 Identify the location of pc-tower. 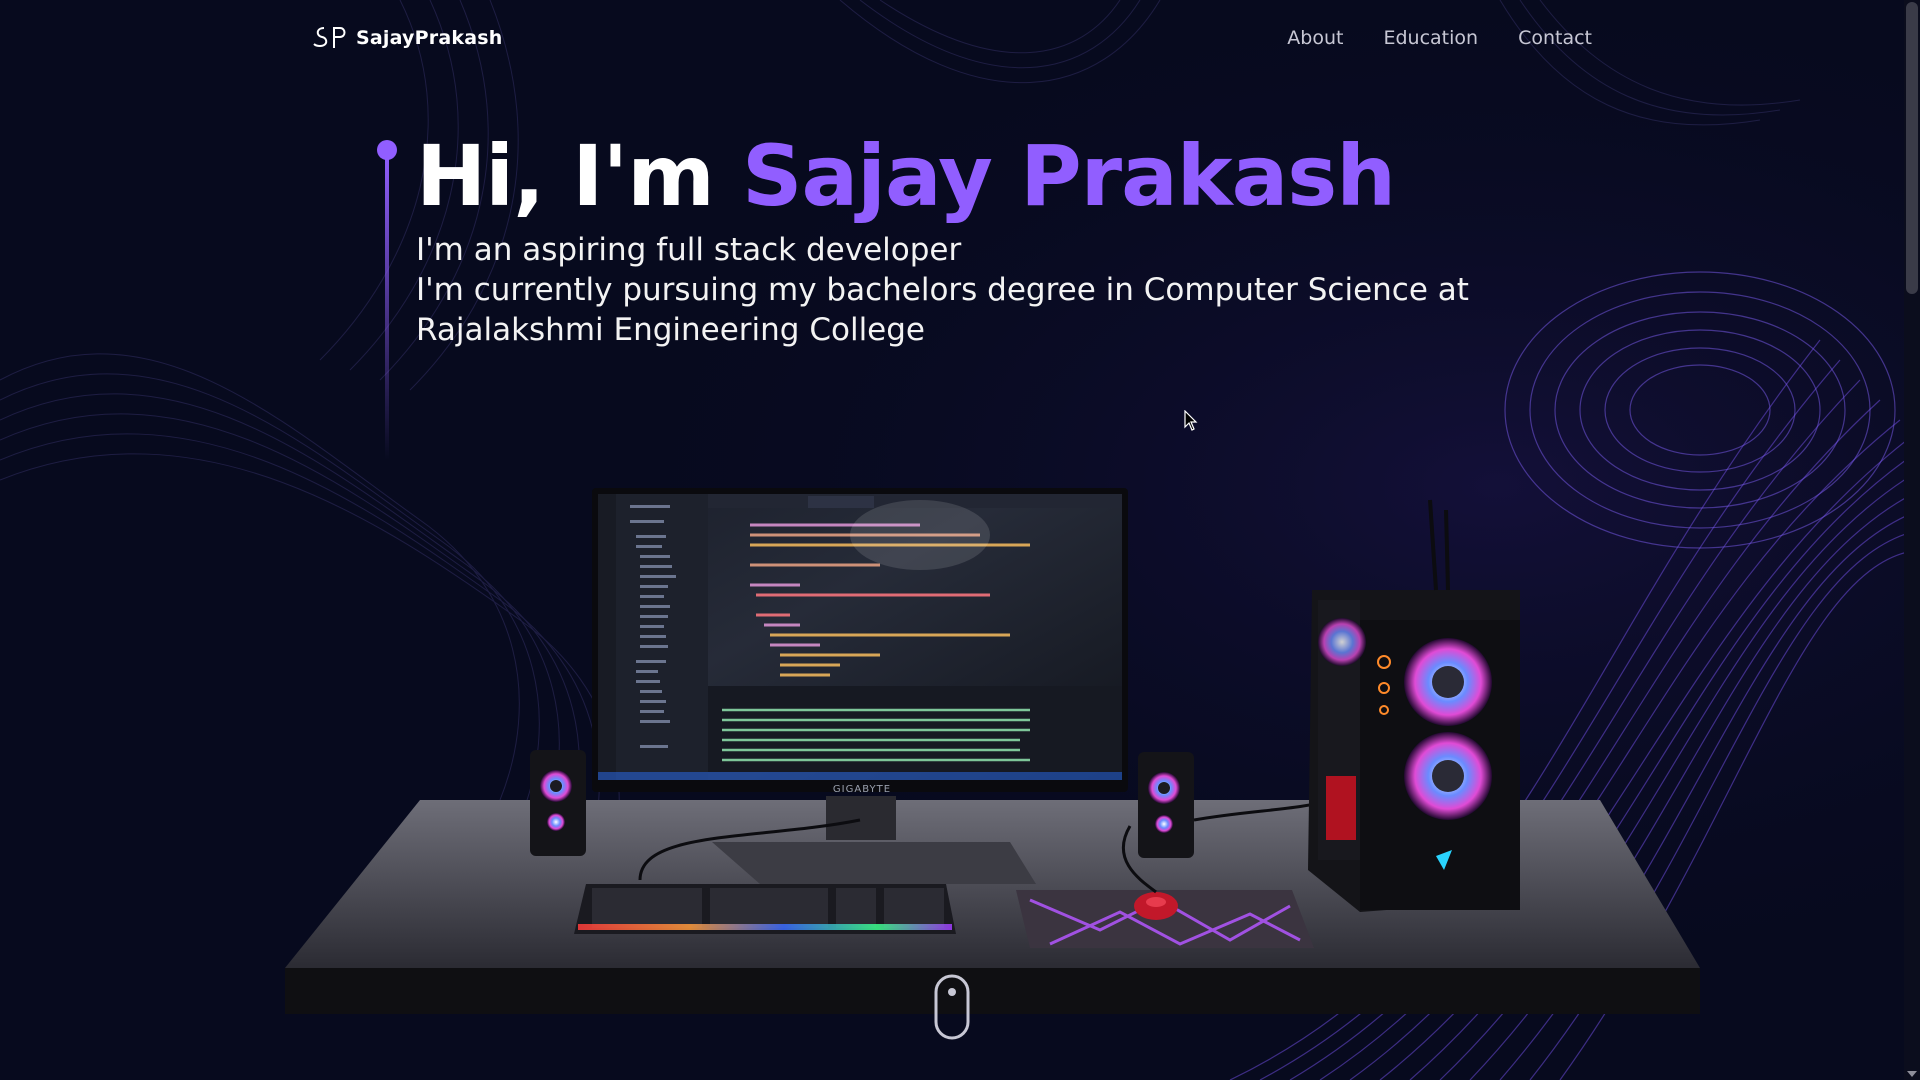
(1414, 705).